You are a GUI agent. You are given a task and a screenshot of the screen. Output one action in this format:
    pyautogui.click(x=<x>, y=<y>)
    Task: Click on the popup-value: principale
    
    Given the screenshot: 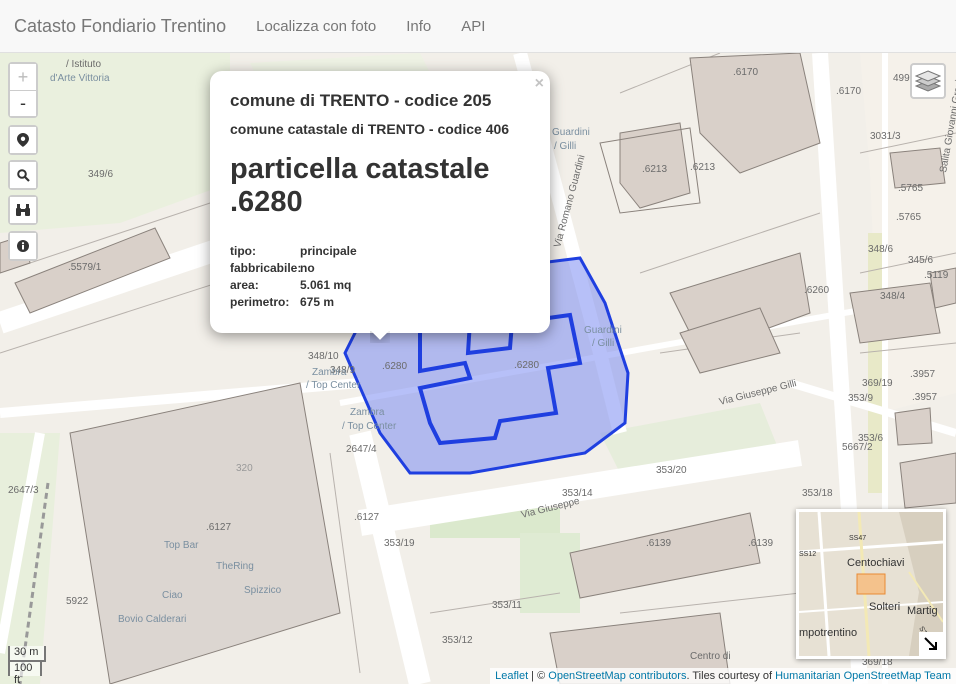 What is the action you would take?
    pyautogui.click(x=328, y=251)
    